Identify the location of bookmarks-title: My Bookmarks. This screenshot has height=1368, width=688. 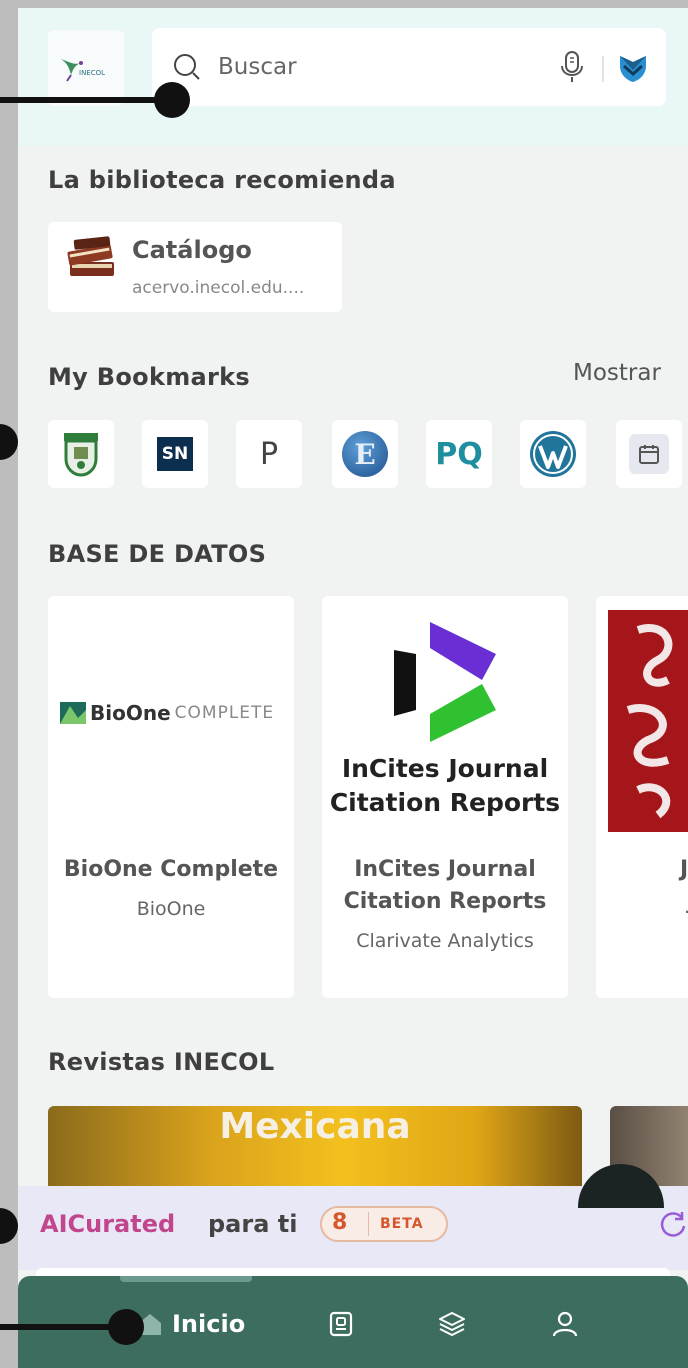
(149, 377).